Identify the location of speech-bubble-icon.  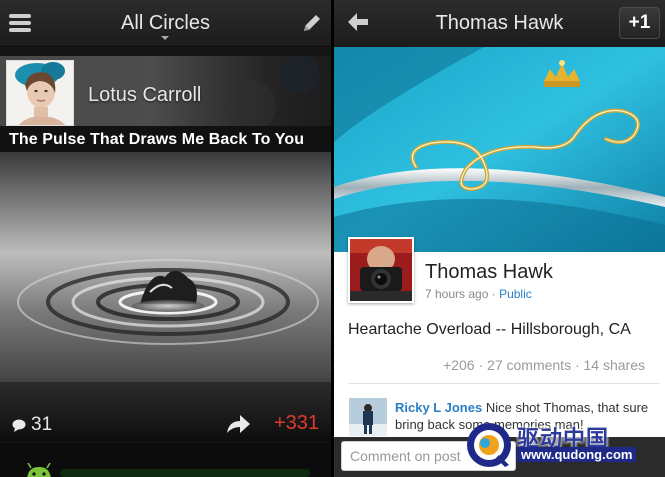
(19, 425).